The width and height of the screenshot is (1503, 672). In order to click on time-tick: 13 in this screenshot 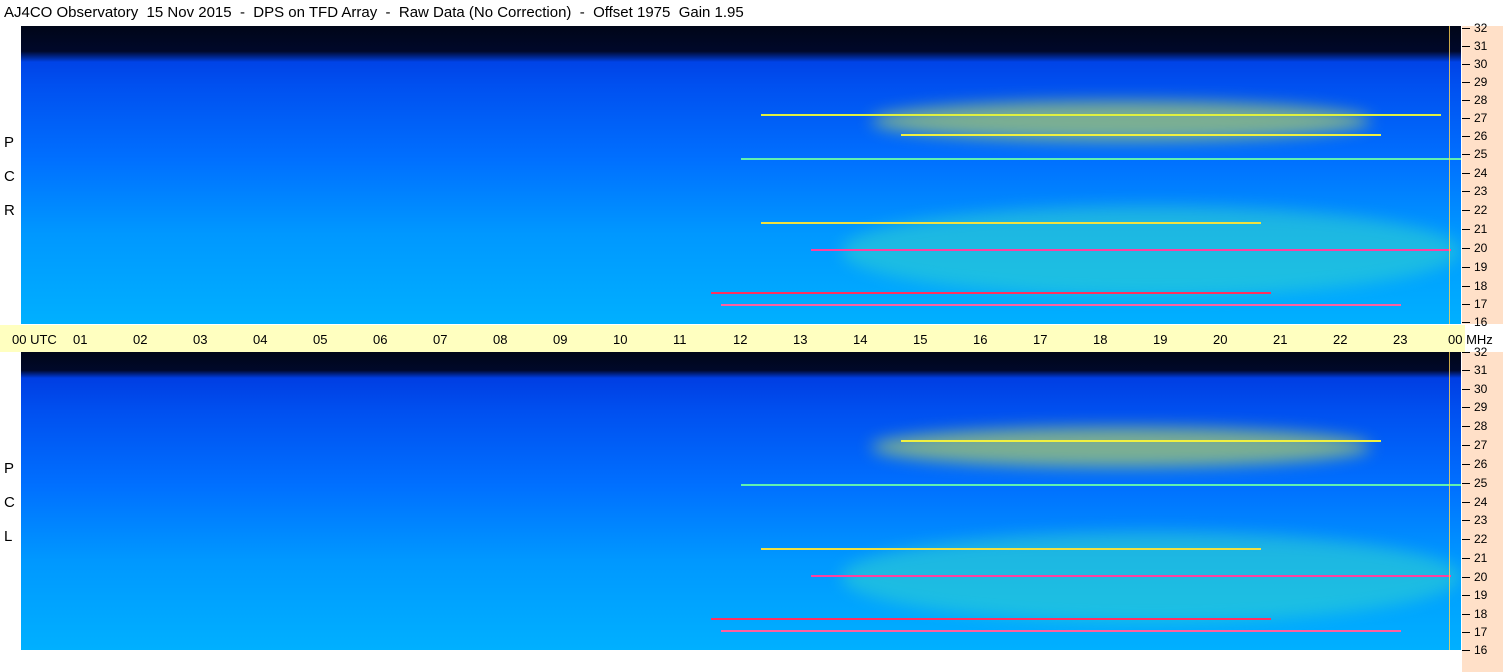, I will do `click(800, 339)`.